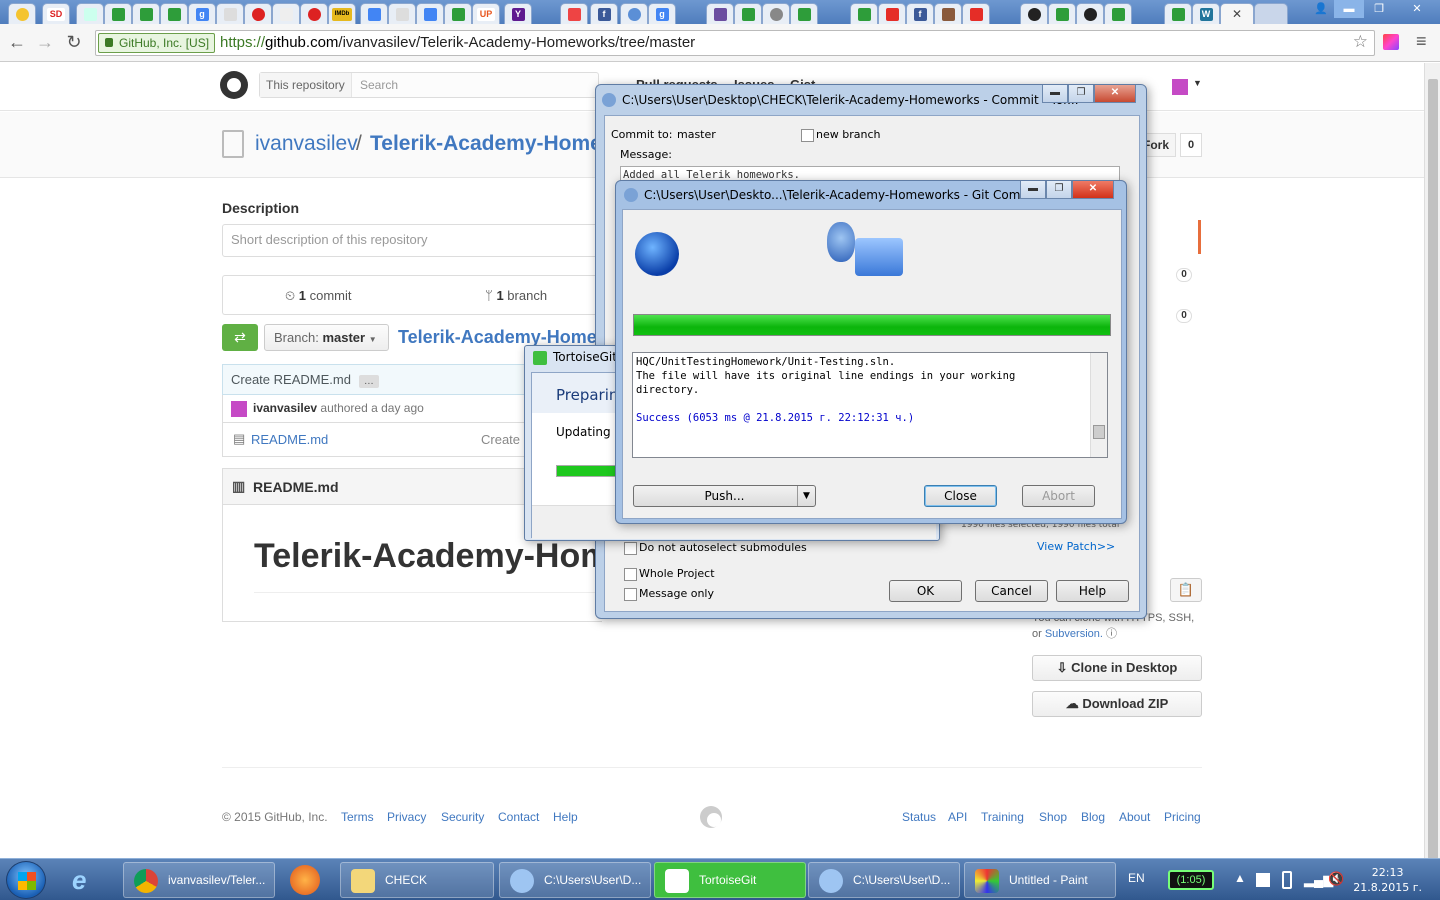 The height and width of the screenshot is (900, 1440). What do you see at coordinates (1186, 590) in the screenshot?
I see `copy-clone-url-button: 📋` at bounding box center [1186, 590].